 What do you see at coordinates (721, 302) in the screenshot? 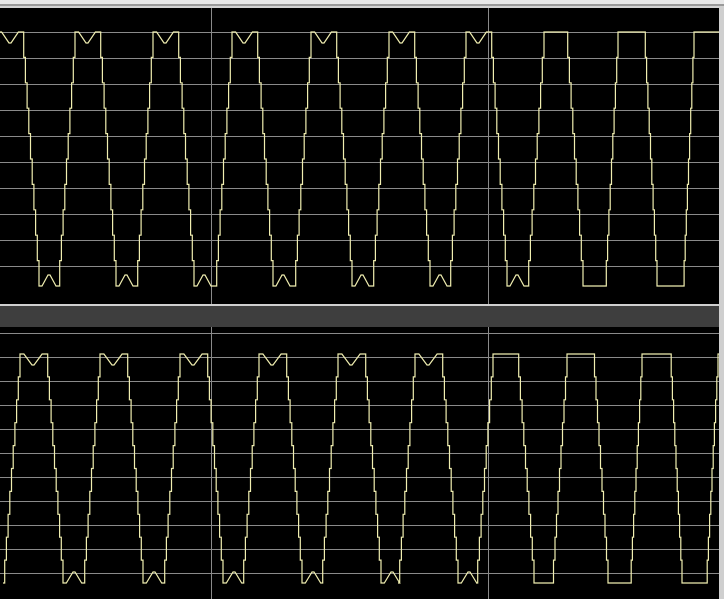
I see `right-border` at bounding box center [721, 302].